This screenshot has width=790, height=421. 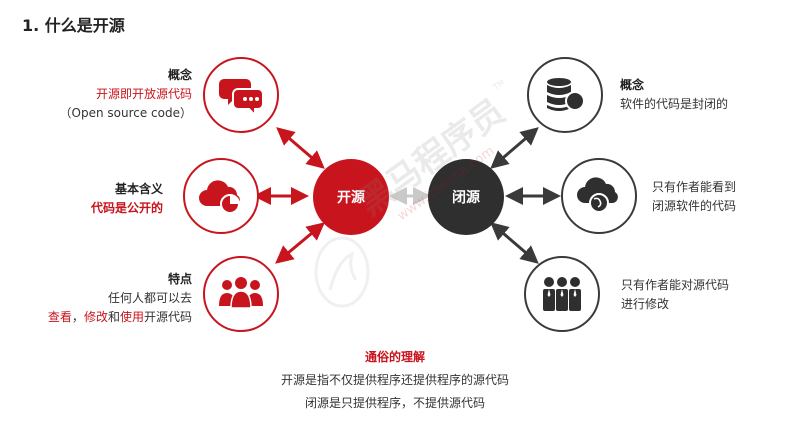 I want to click on open-concept-line1: 开源即开放源代码, so click(x=143, y=94).